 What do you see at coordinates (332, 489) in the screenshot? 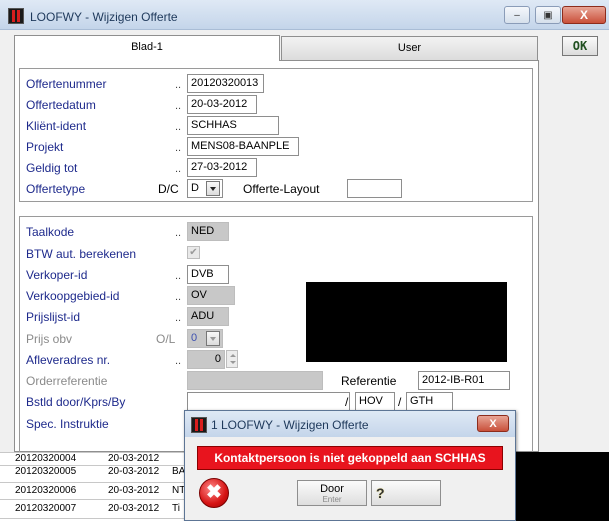
I see `door-button-label: Door` at bounding box center [332, 489].